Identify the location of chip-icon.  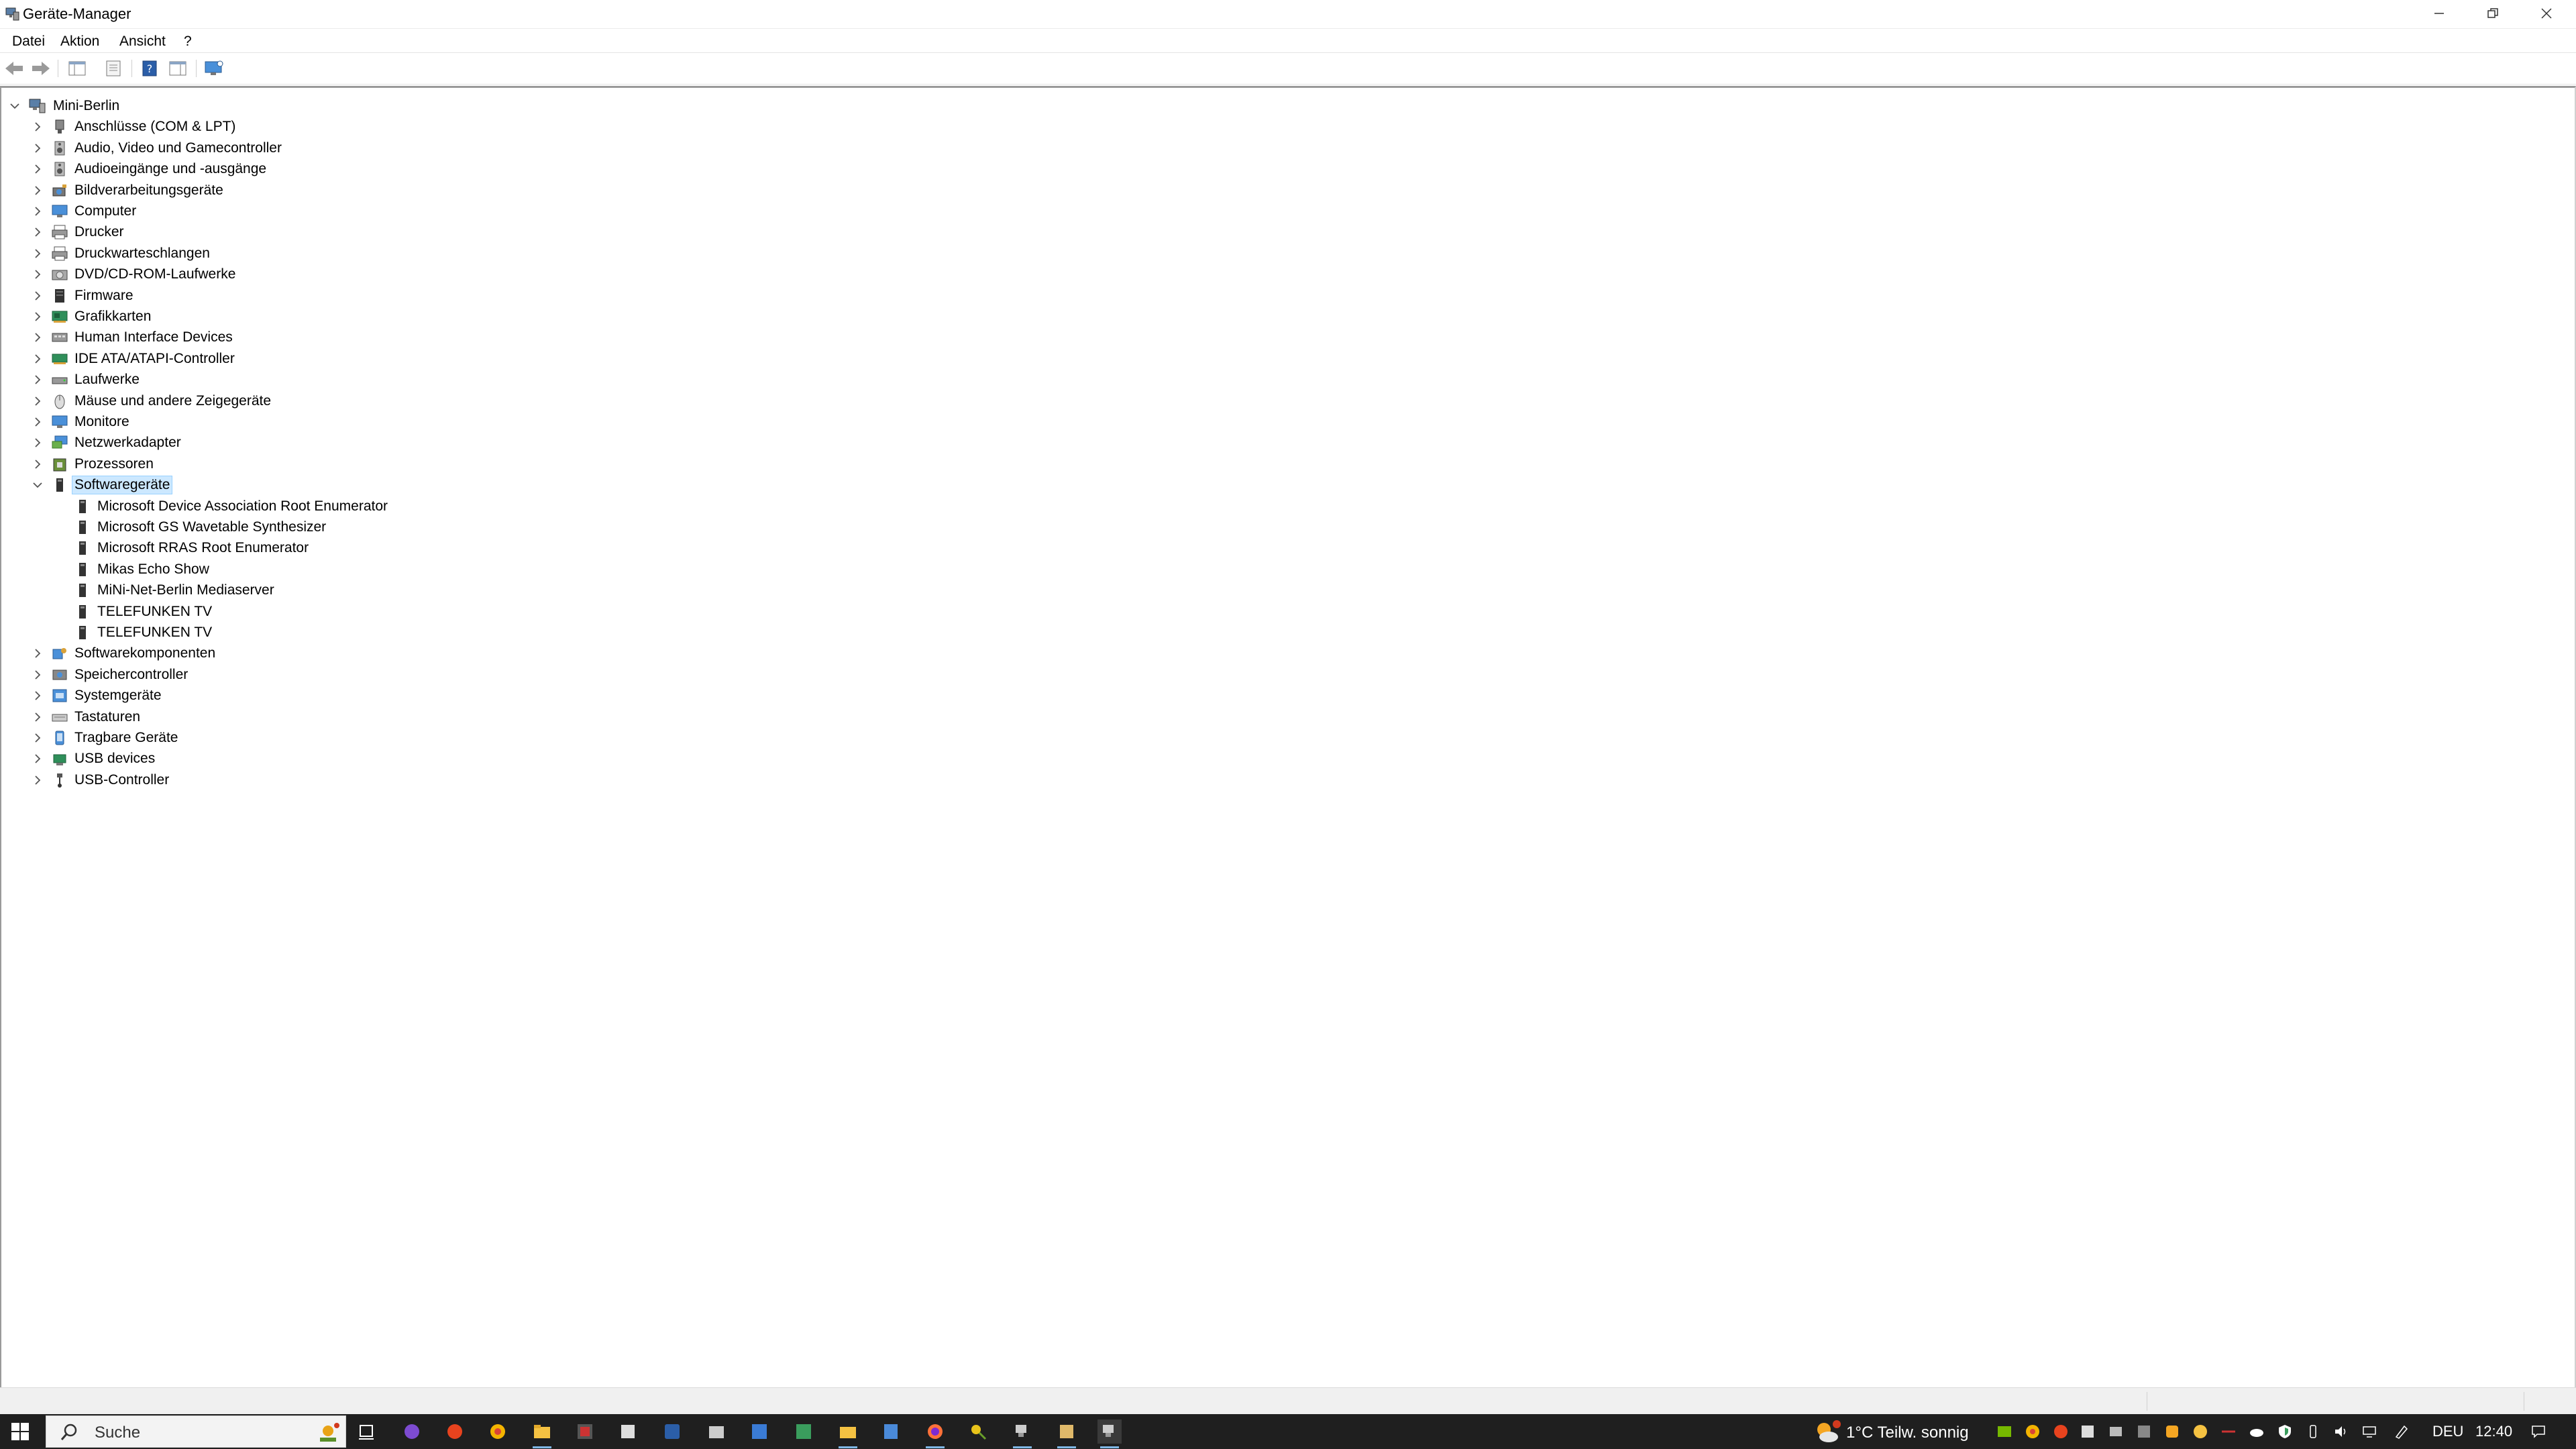
(59, 296).